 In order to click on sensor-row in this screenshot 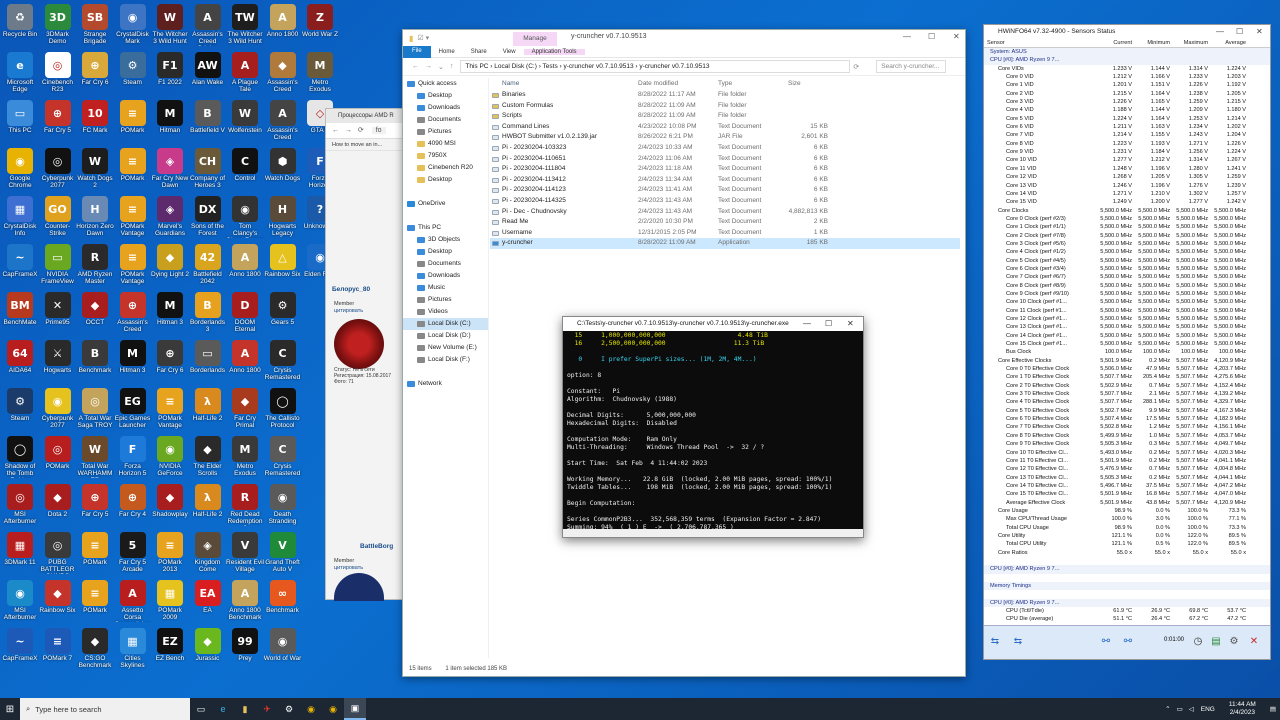, I will do `click(1127, 561)`.